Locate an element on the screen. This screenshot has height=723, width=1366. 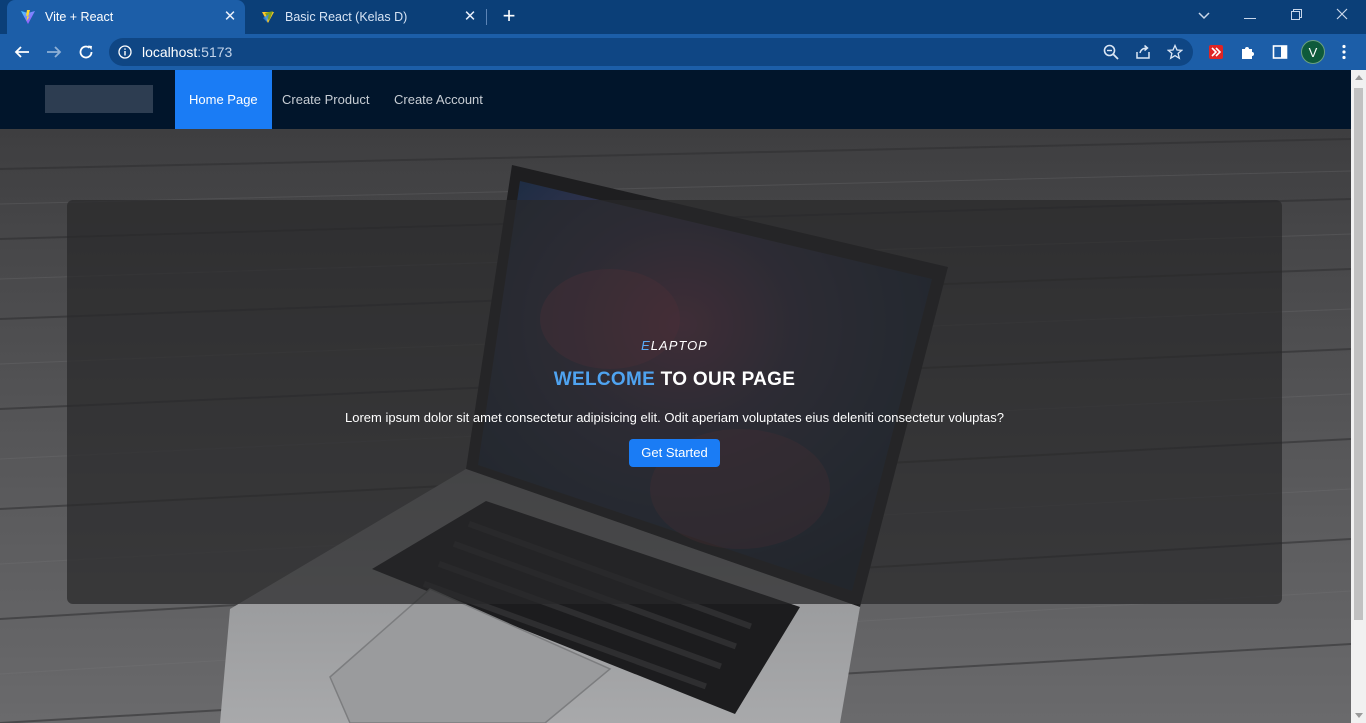
kebab-menu-icon is located at coordinates (1344, 52).